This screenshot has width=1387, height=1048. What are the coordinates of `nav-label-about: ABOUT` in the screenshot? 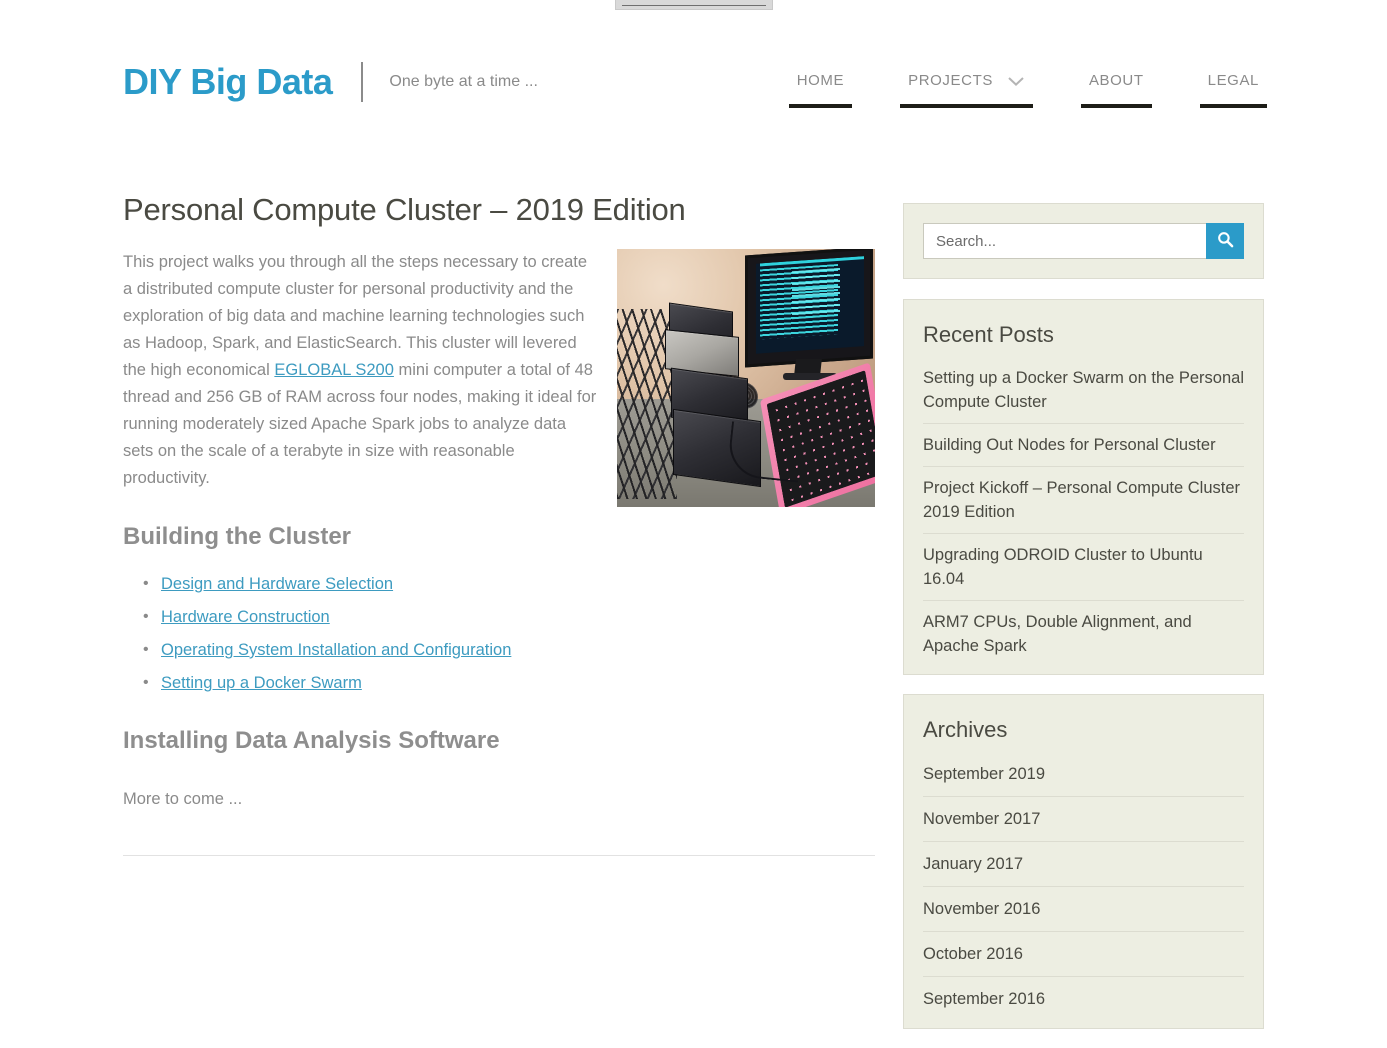 It's located at (1116, 80).